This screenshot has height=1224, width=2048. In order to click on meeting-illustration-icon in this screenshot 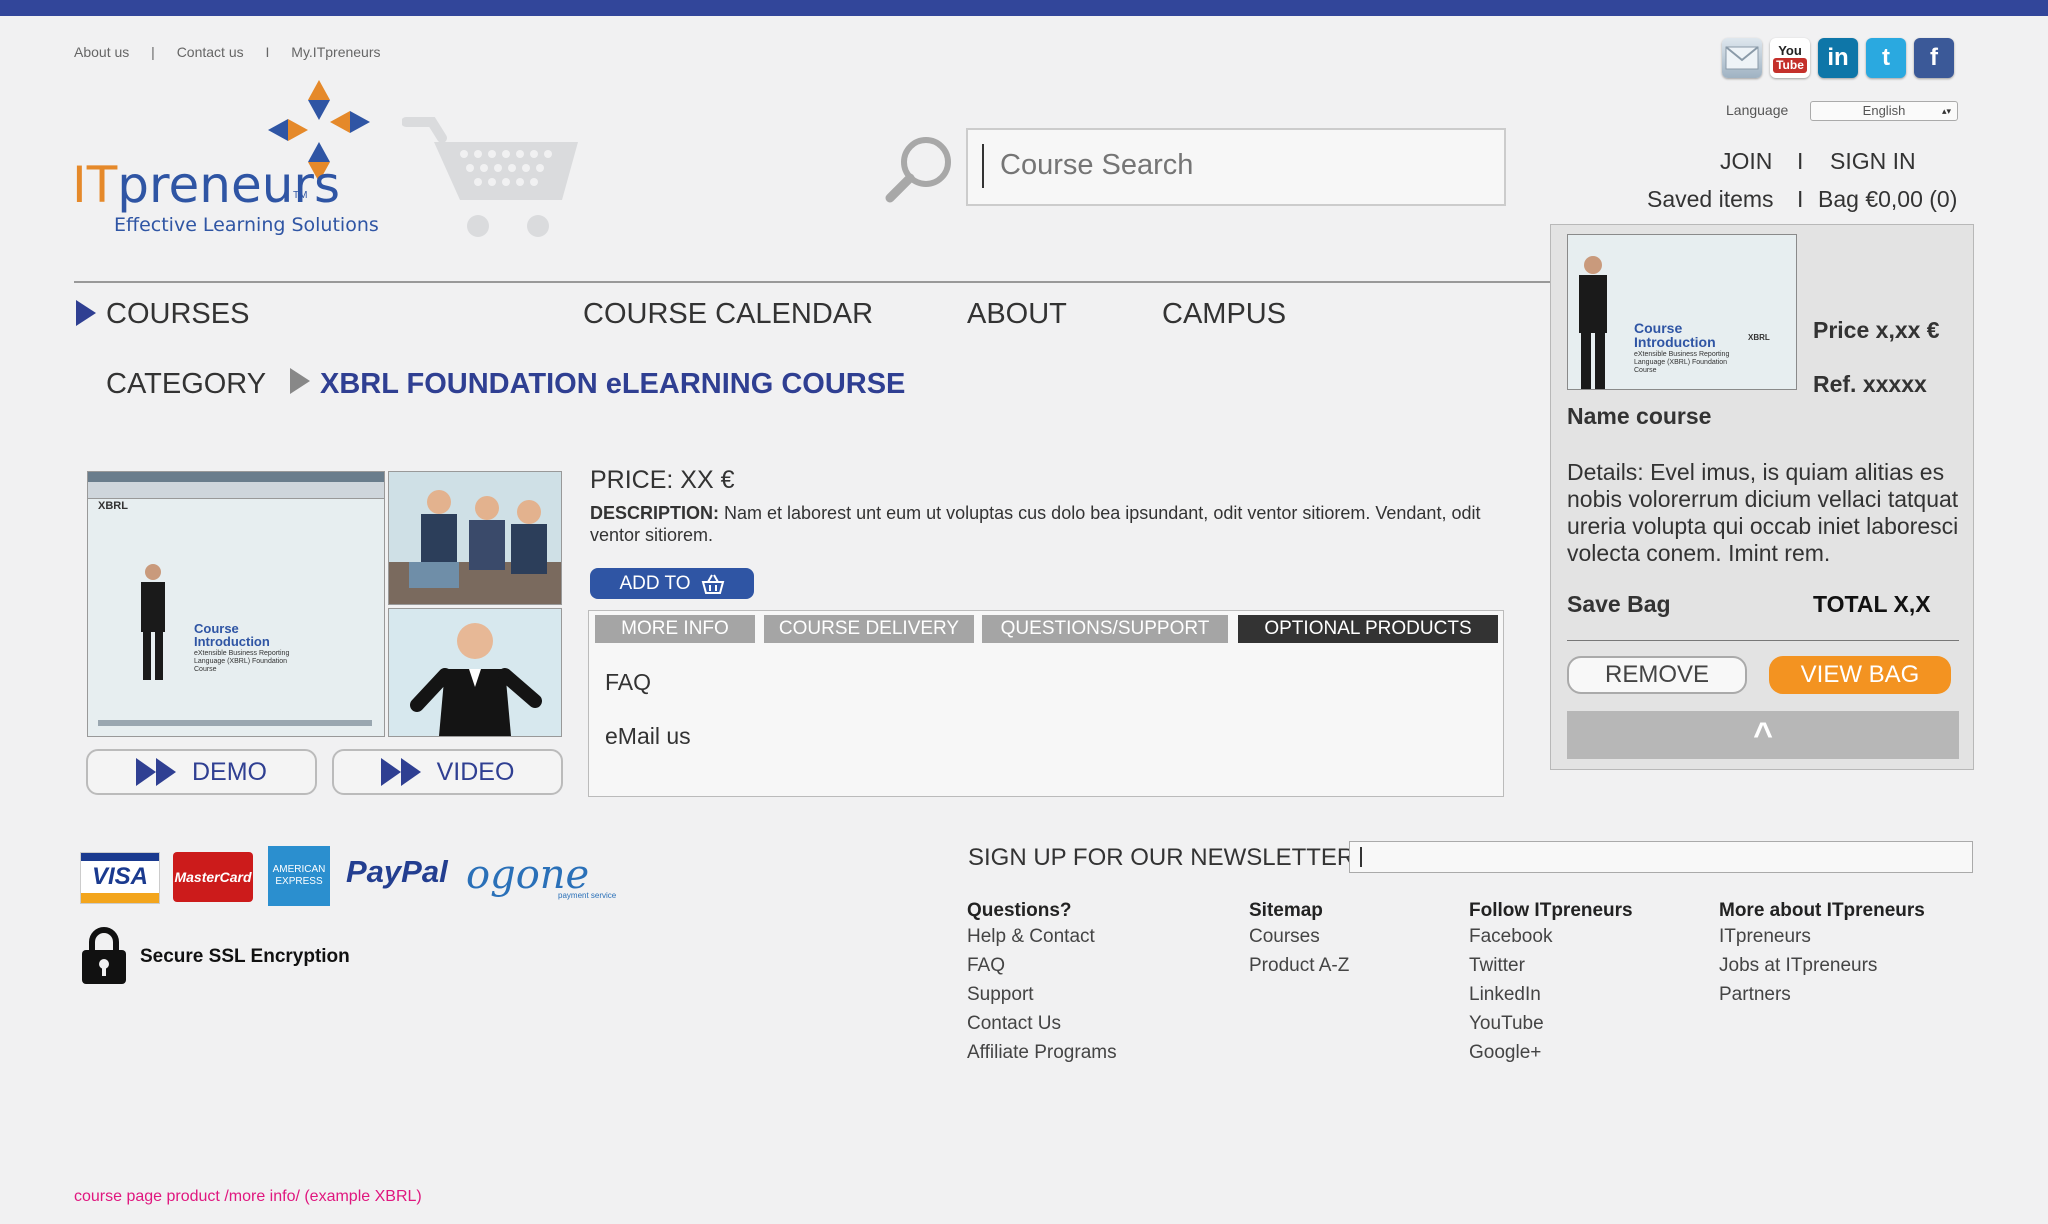, I will do `click(475, 547)`.